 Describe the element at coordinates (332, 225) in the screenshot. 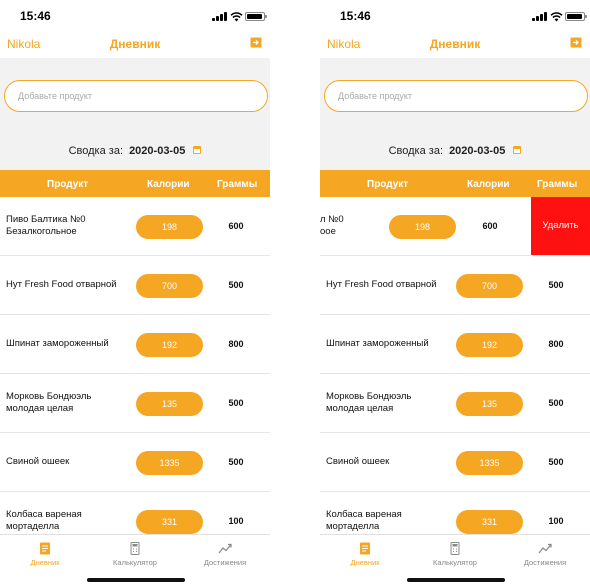

I see `product-name-truncated: л №0 оое` at that location.